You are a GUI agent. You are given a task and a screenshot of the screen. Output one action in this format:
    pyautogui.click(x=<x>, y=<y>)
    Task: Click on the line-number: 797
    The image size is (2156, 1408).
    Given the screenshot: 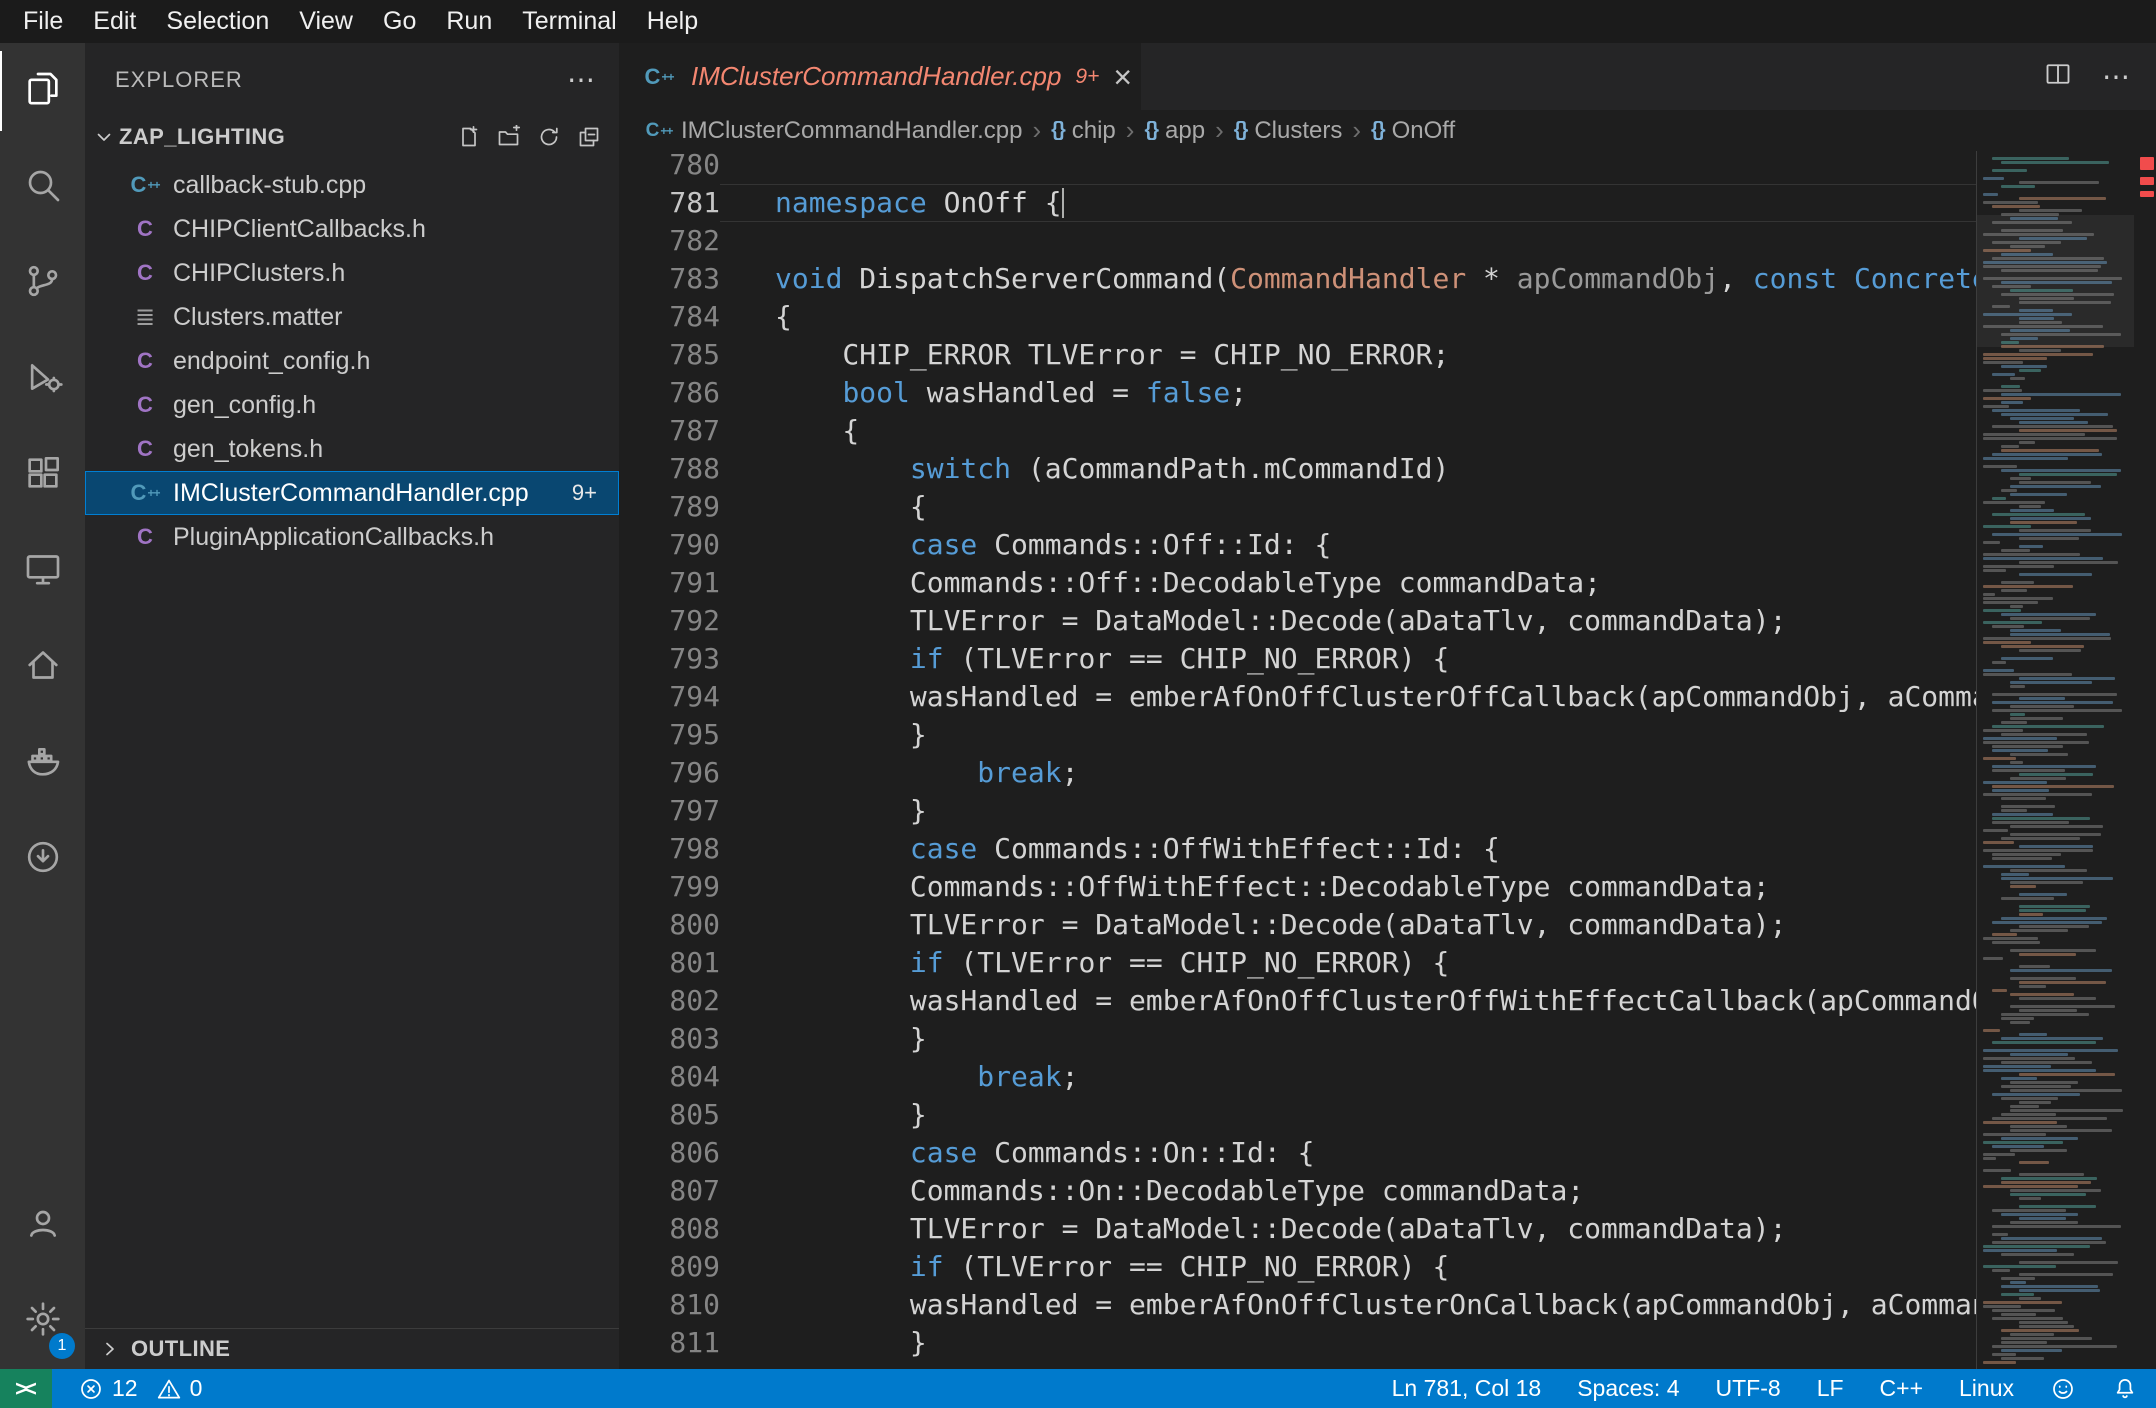 What is the action you would take?
    pyautogui.click(x=669, y=811)
    